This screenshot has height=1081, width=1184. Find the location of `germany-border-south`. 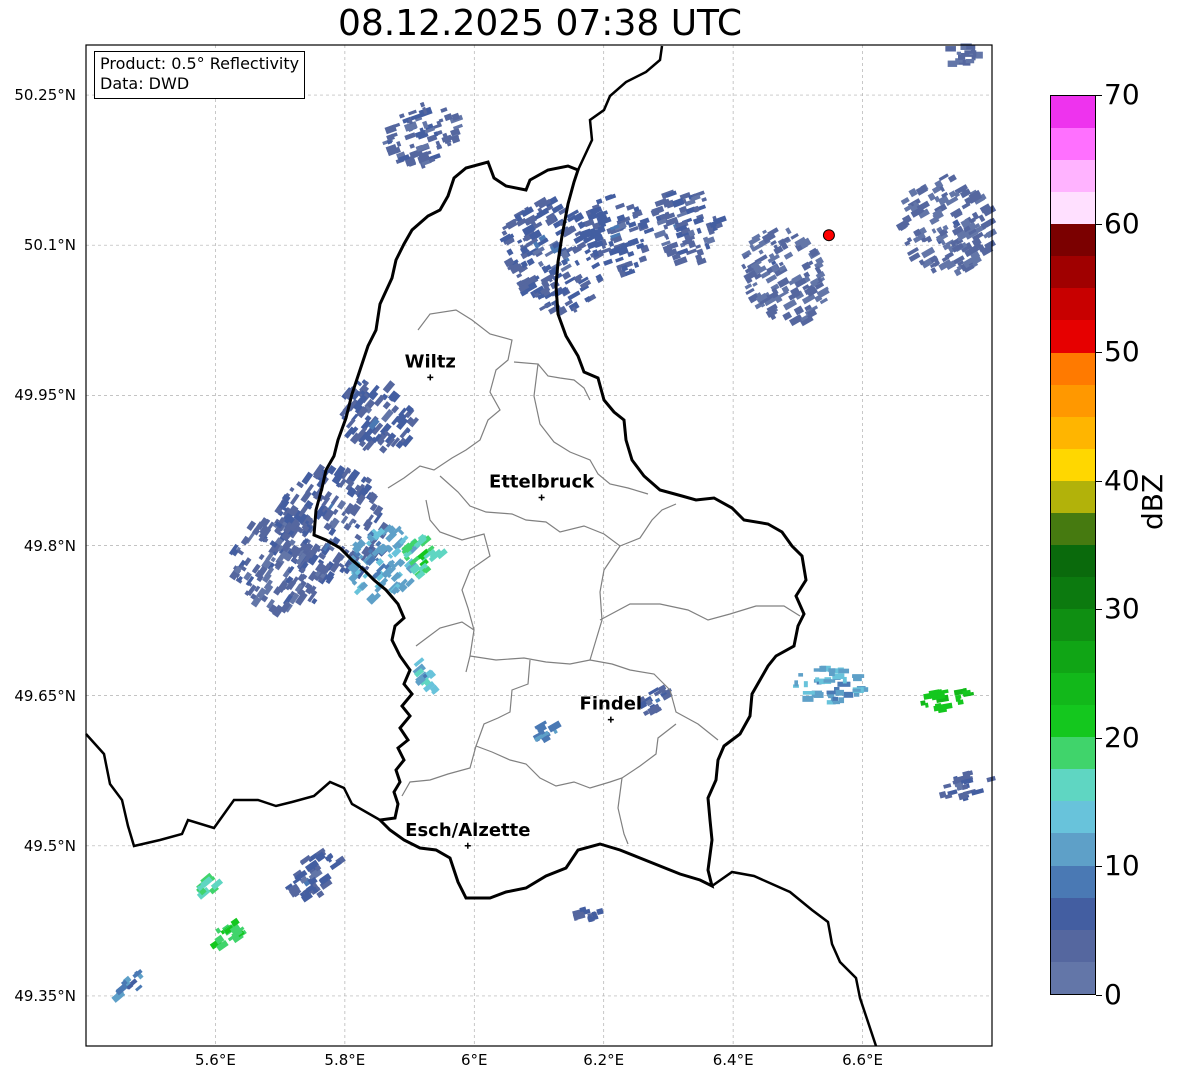

germany-border-south is located at coordinates (794, 958).